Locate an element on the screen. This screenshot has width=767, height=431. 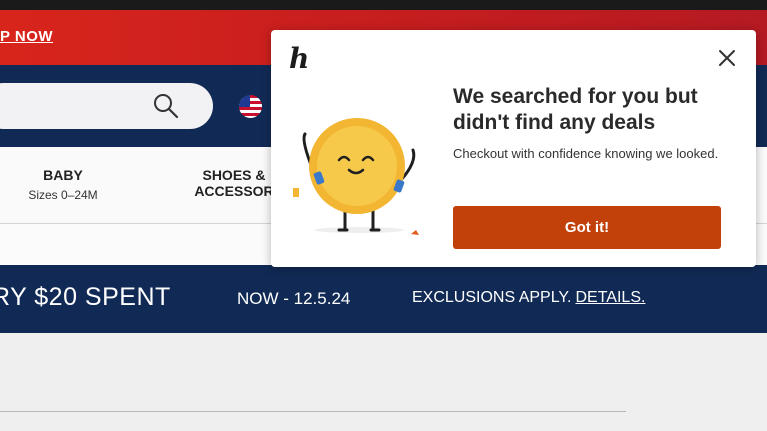
us-flag-icon is located at coordinates (250, 106).